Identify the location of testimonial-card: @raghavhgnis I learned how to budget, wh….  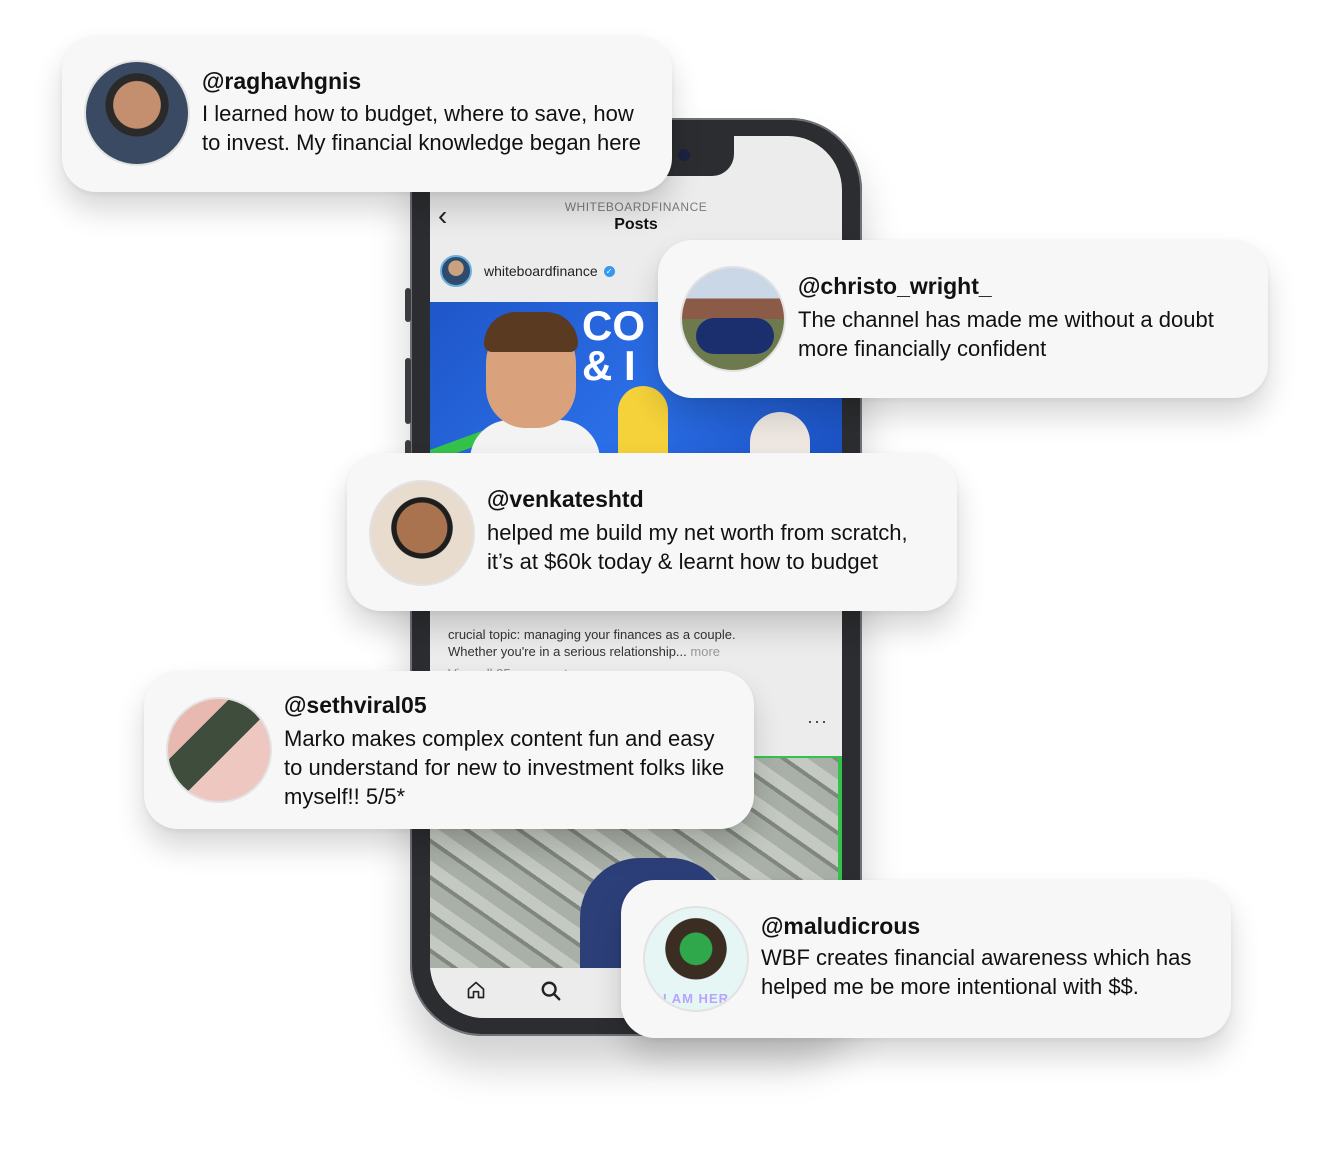
(367, 114).